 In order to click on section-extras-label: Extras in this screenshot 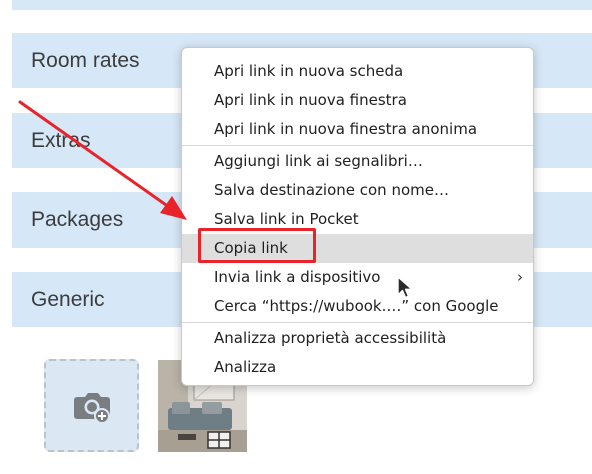, I will do `click(61, 140)`.